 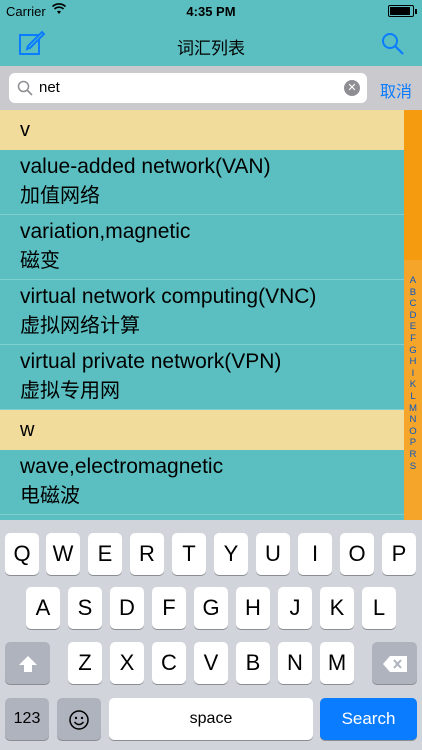 What do you see at coordinates (49, 87) in the screenshot?
I see `search-query: net` at bounding box center [49, 87].